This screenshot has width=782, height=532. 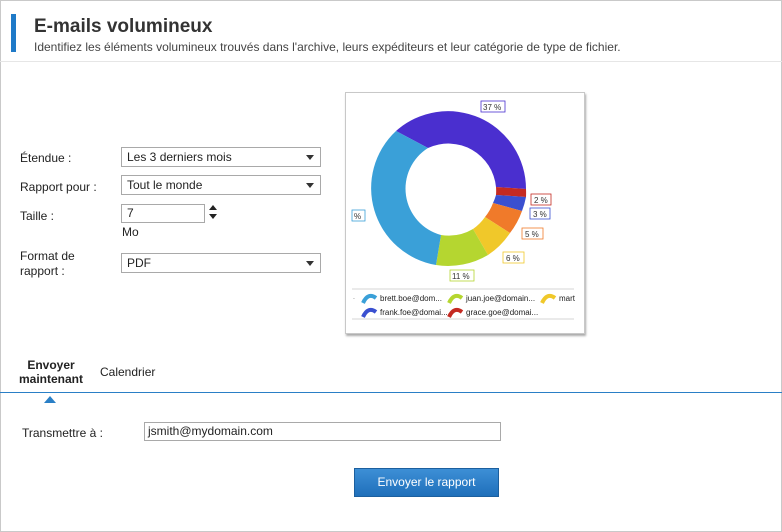 I want to click on label-pct: %, so click(x=357, y=216).